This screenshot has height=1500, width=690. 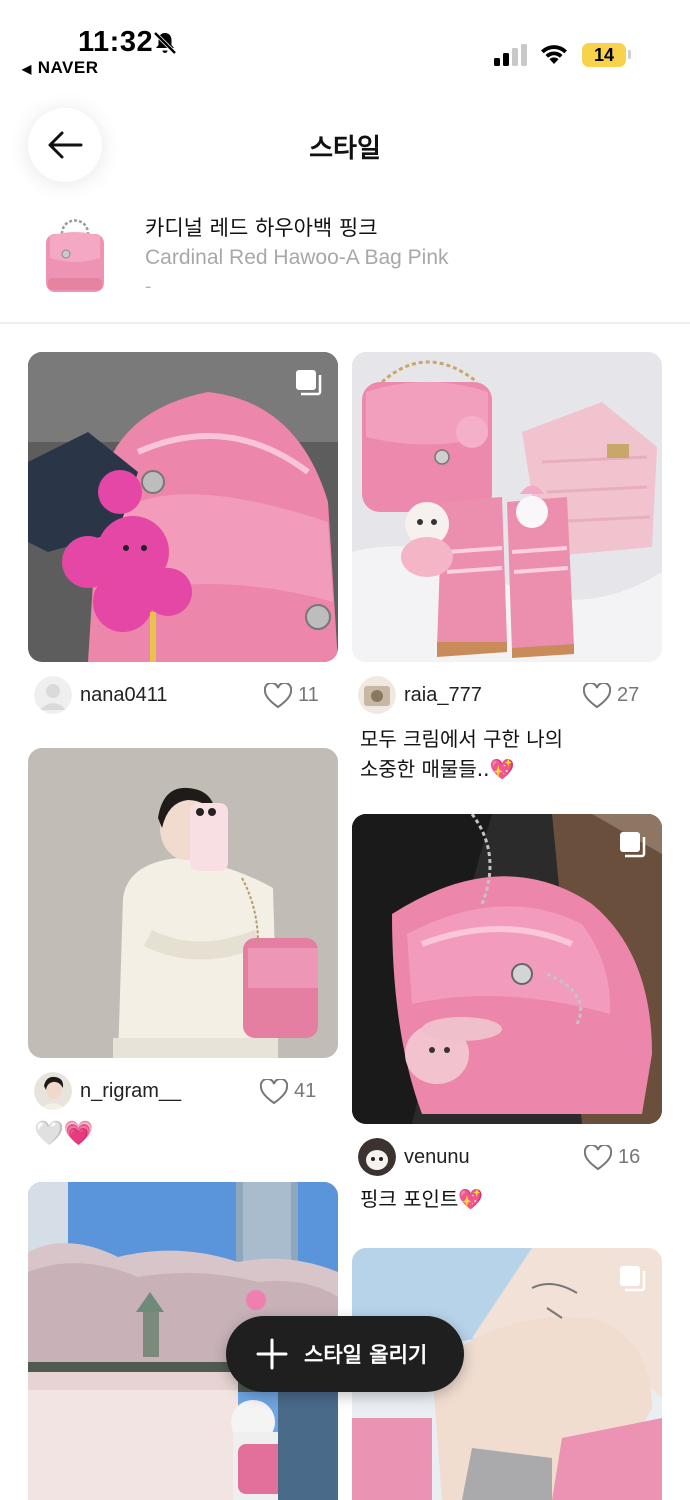 What do you see at coordinates (345, 323) in the screenshot?
I see `divider` at bounding box center [345, 323].